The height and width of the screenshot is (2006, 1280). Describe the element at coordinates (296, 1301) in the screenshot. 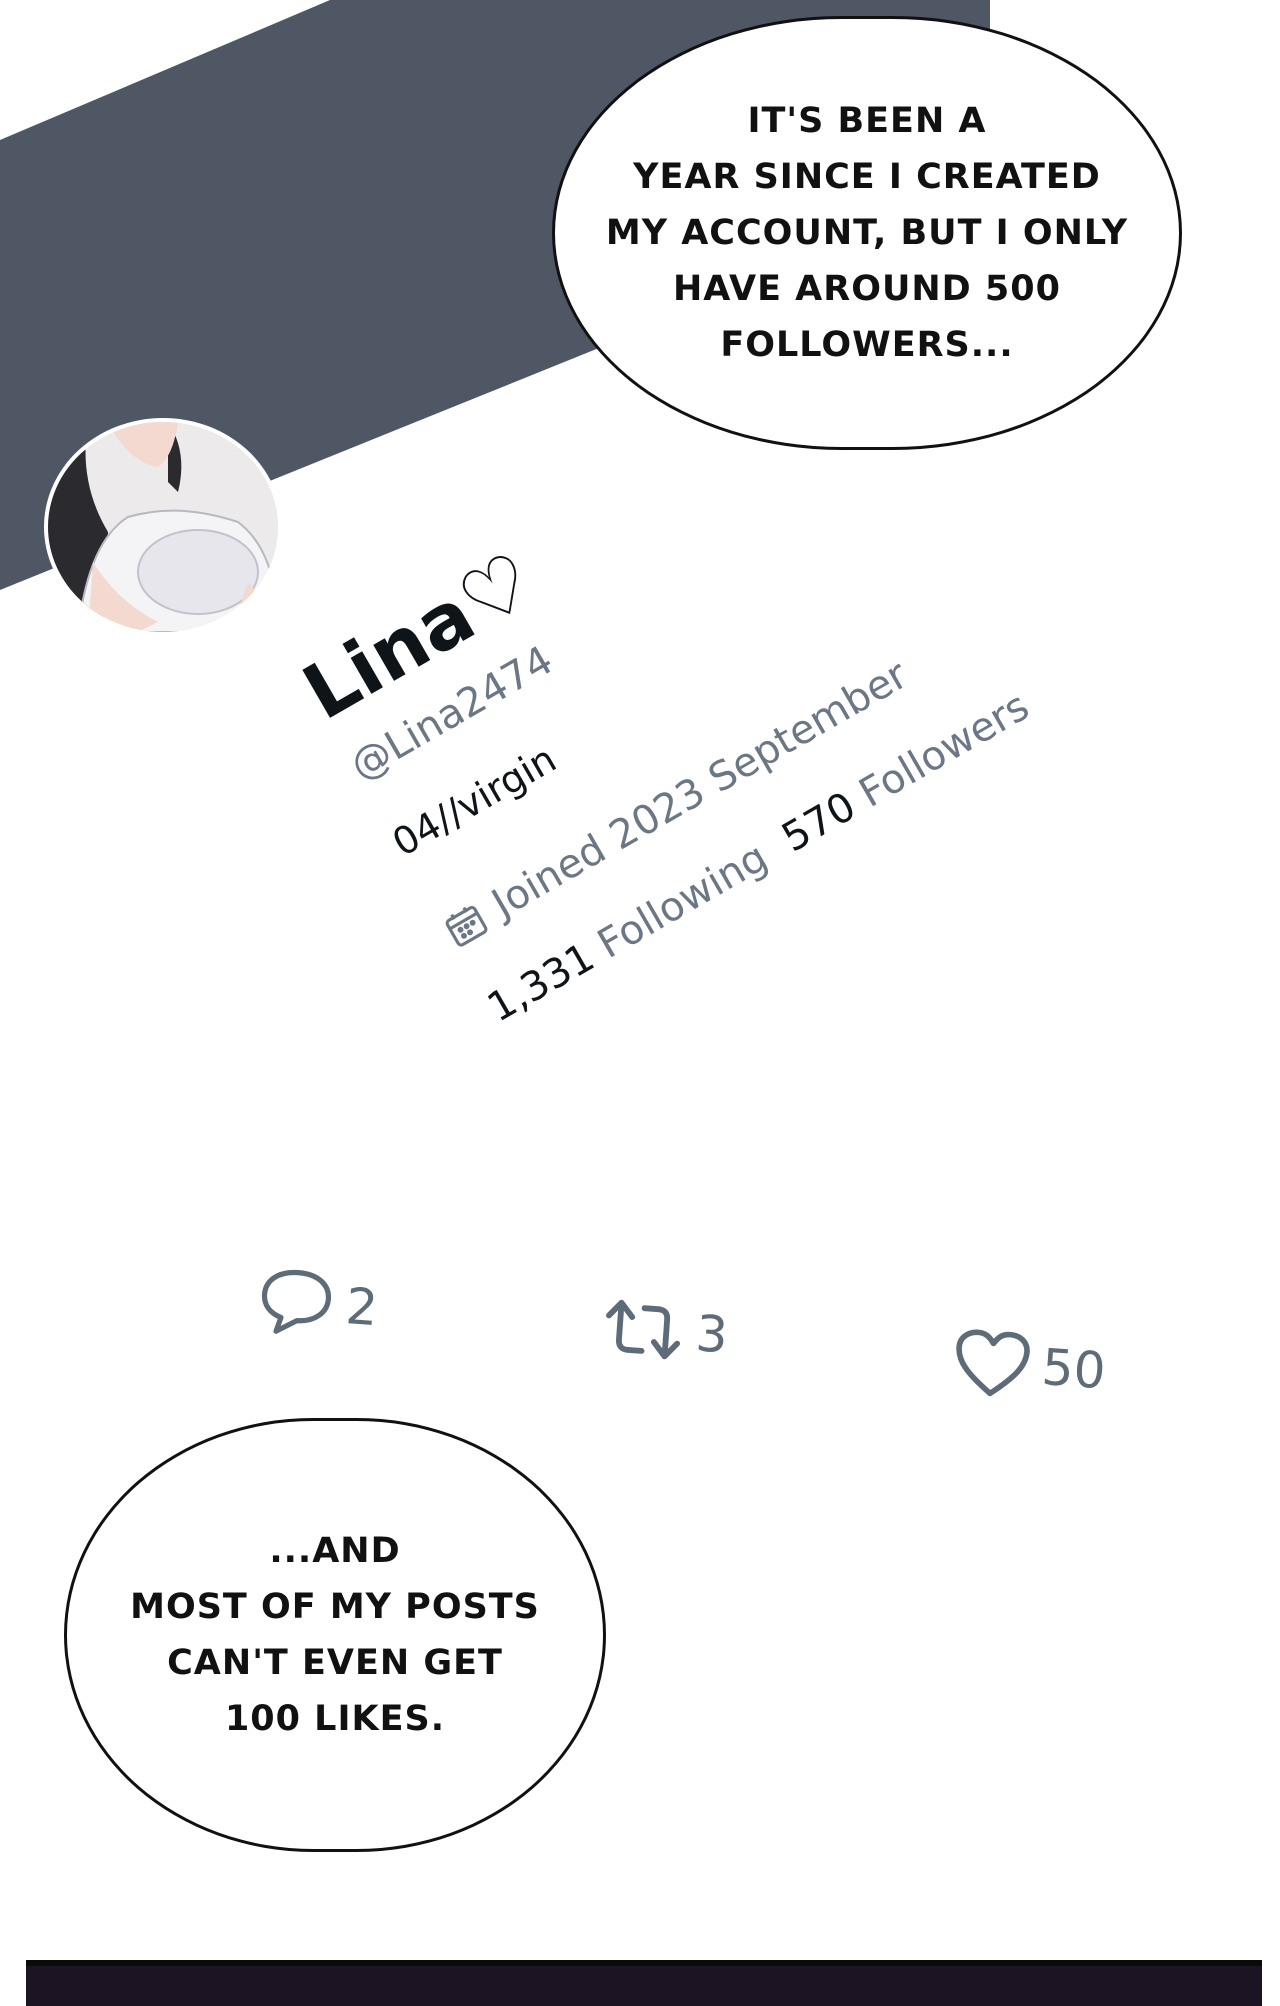

I see `speech-bubble-icon` at that location.